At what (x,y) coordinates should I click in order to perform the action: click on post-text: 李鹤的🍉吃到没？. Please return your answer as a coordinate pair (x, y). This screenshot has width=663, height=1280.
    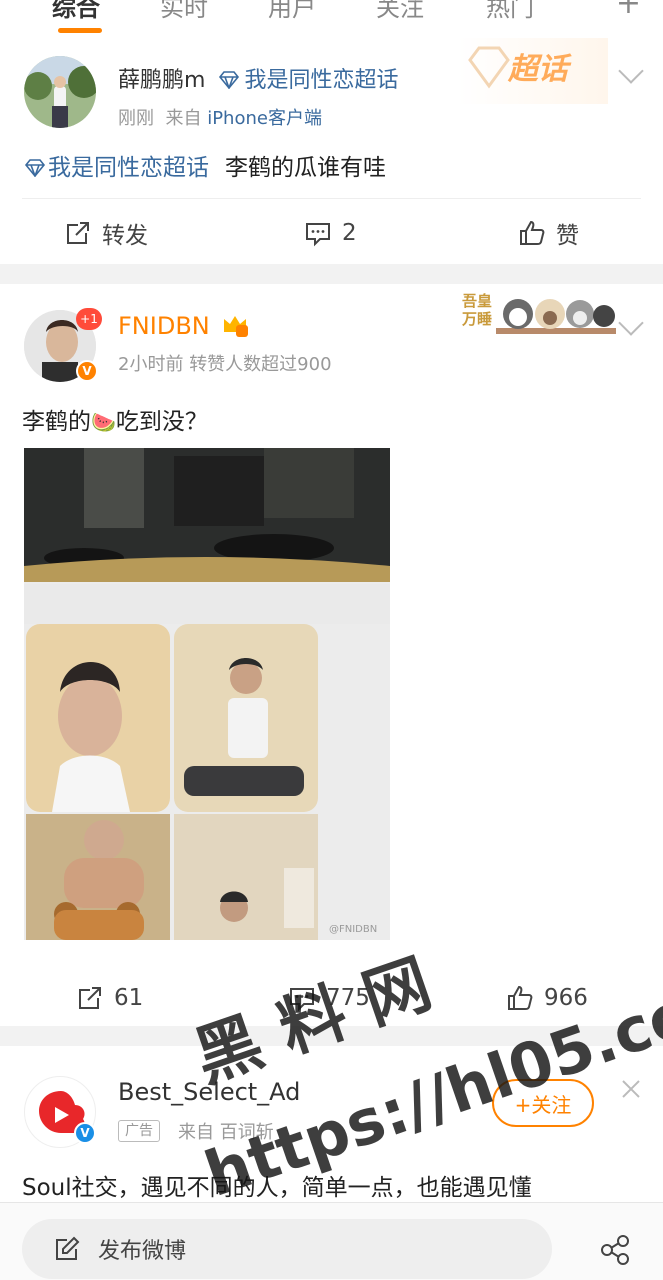
    Looking at the image, I should click on (115, 422).